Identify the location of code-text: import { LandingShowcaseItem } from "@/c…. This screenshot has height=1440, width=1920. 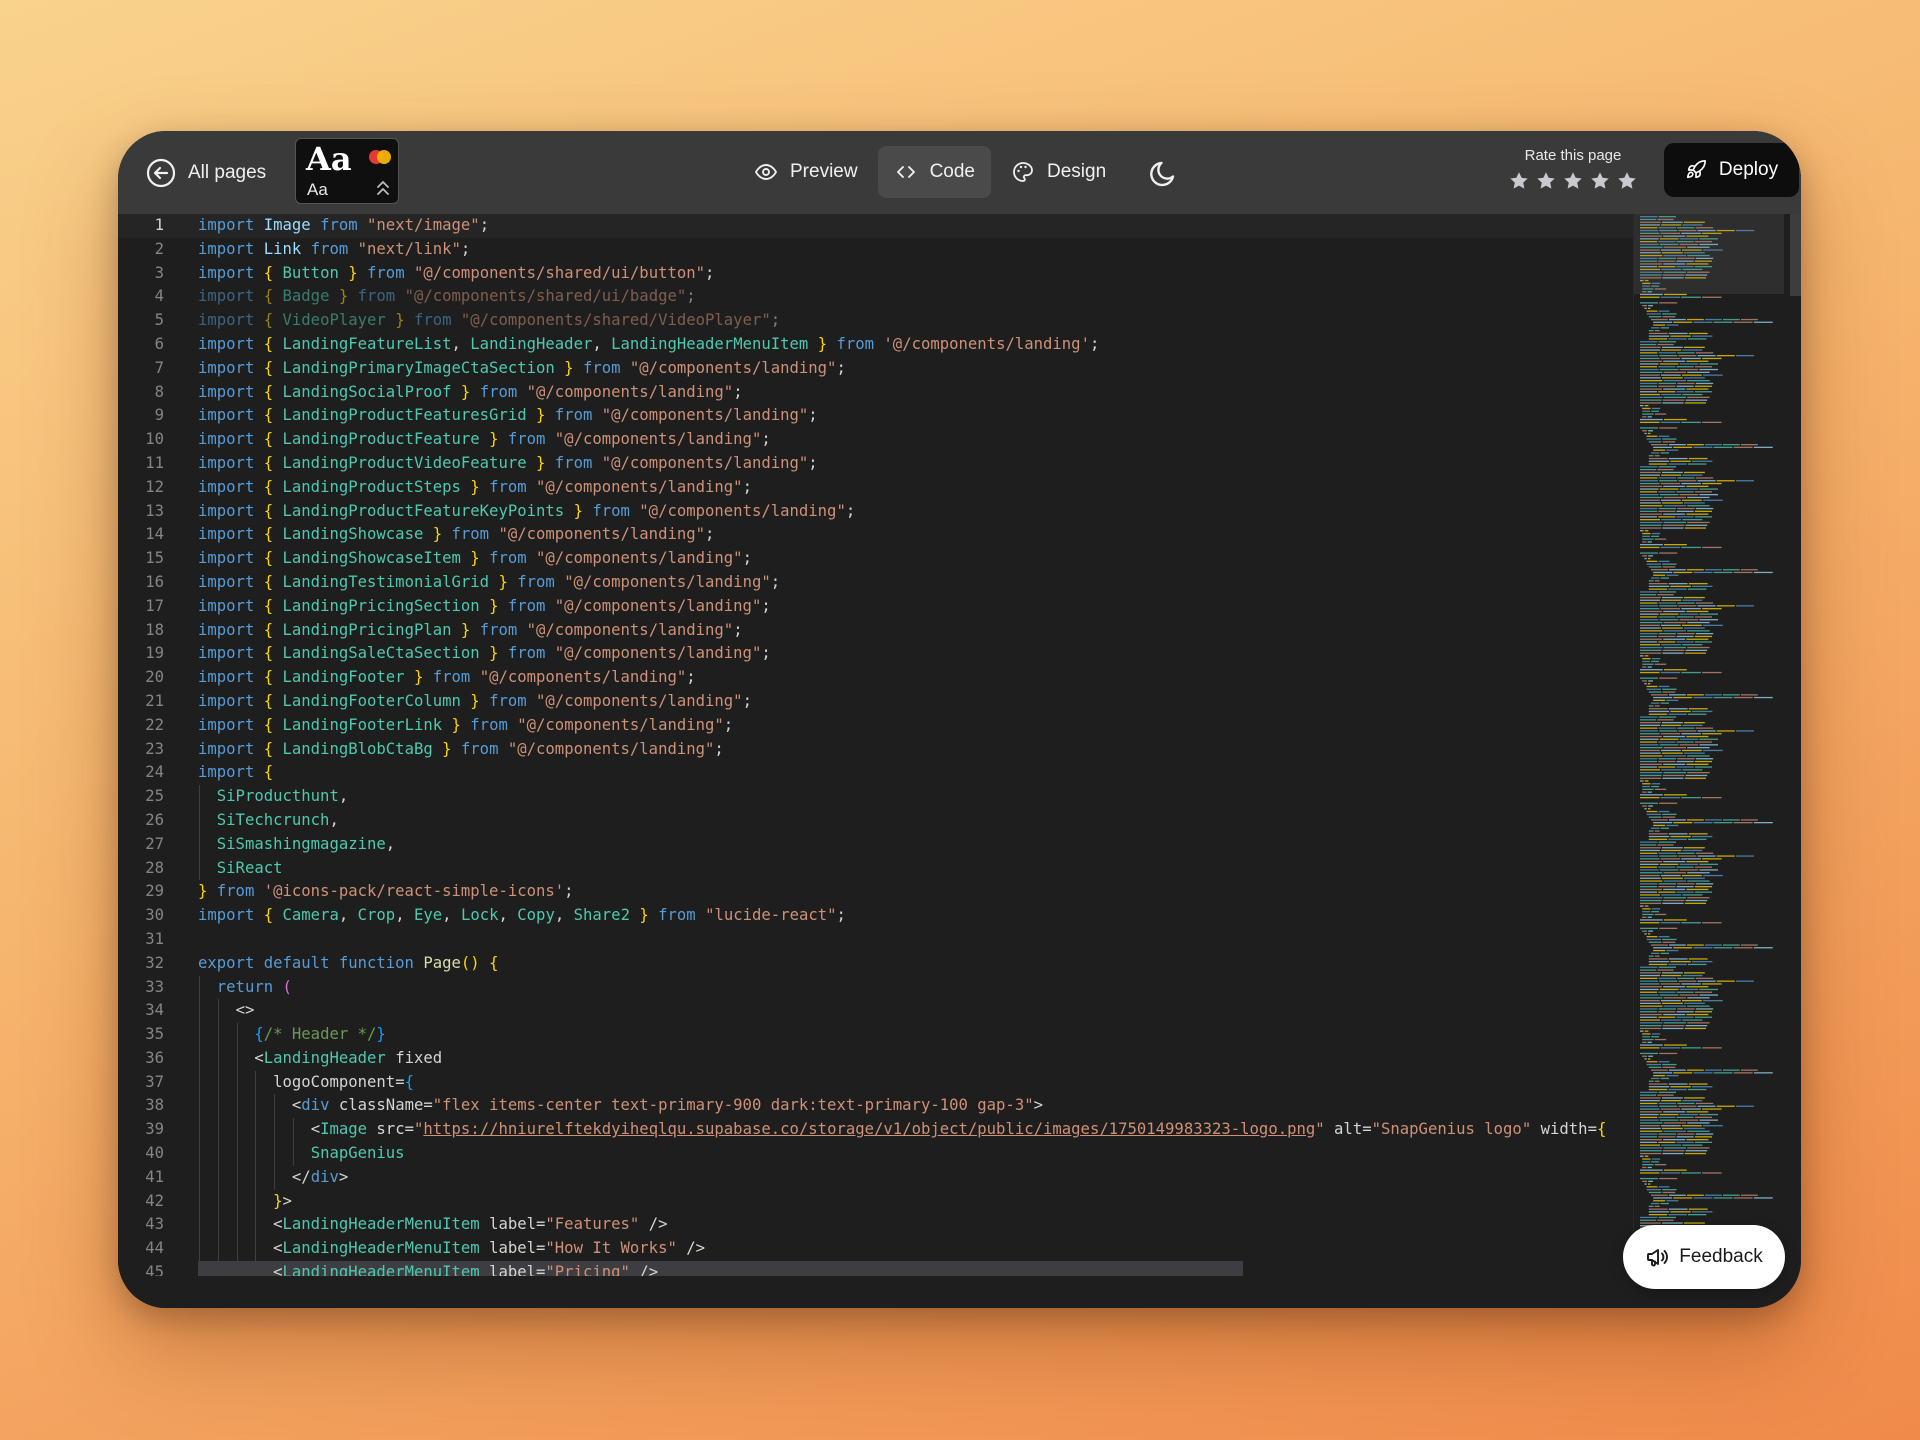
(475, 558).